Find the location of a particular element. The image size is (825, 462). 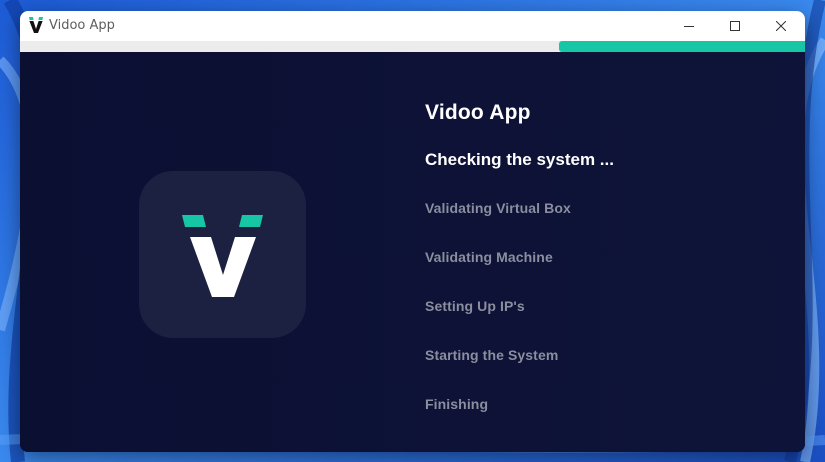

step-item: Setting Up IP's is located at coordinates (475, 306).